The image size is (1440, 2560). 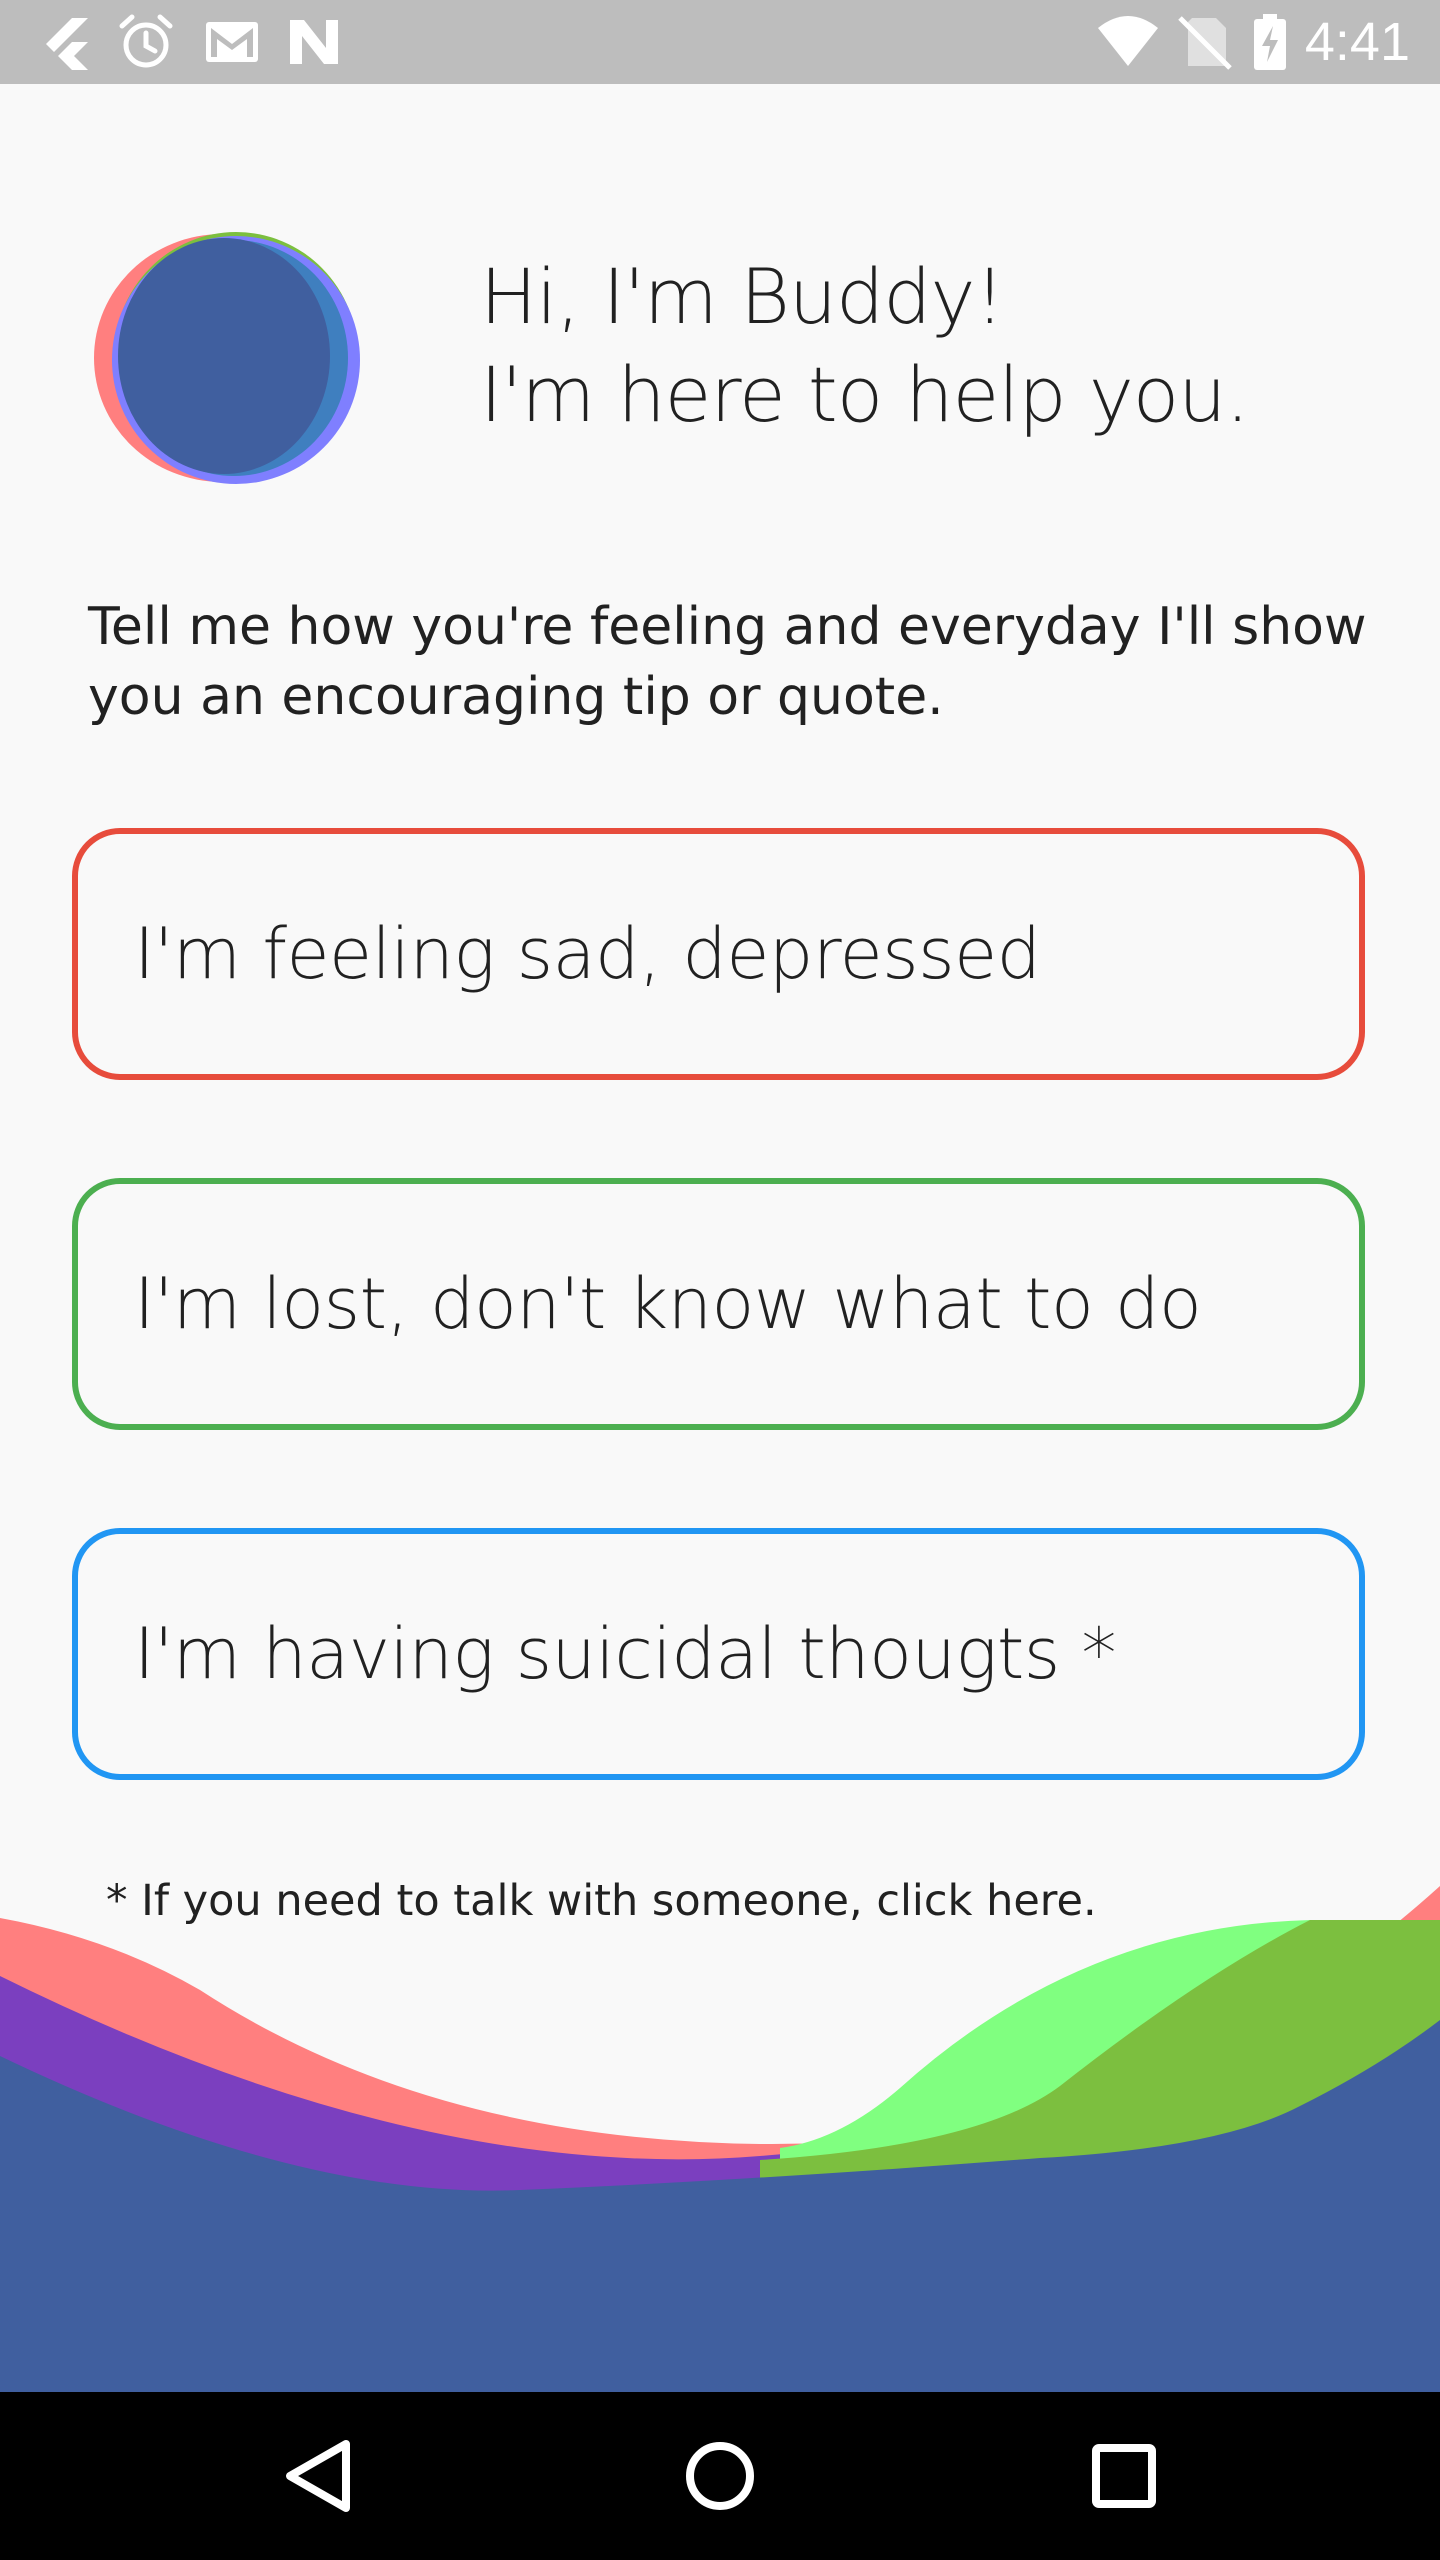 I want to click on battery-charging-icon, so click(x=1270, y=42).